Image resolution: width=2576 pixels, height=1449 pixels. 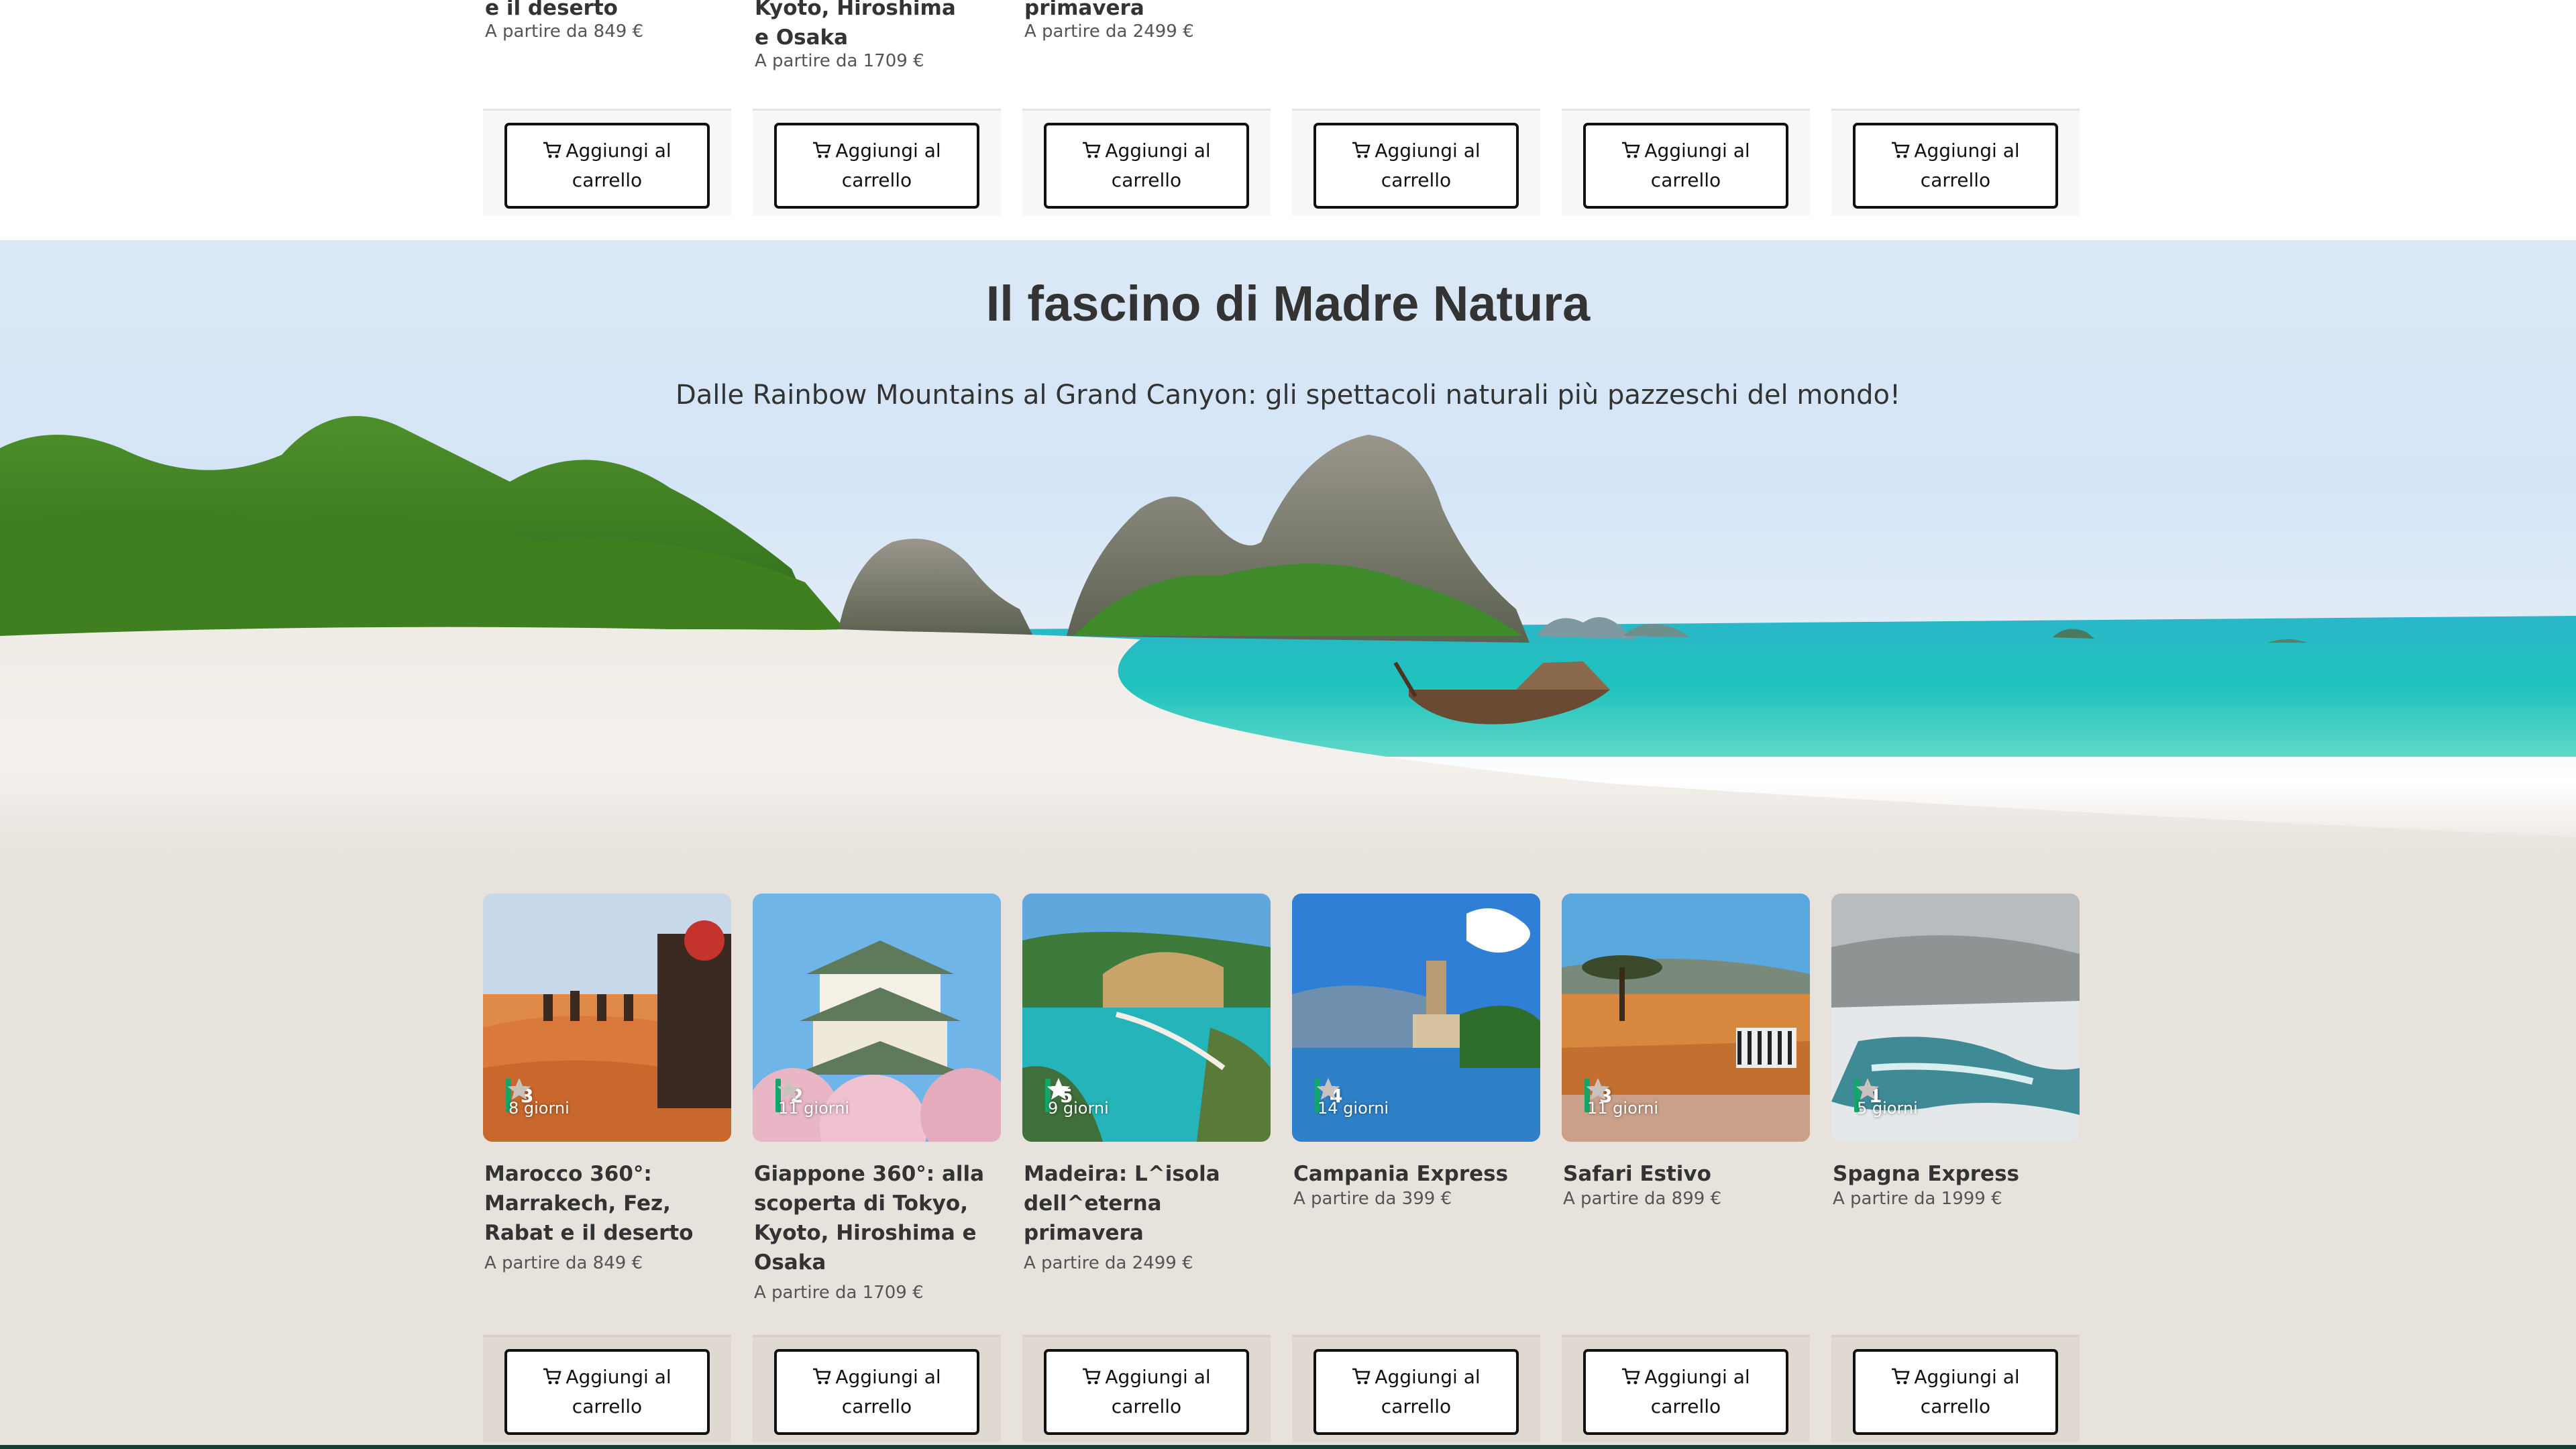 I want to click on duration-label: 14 giorni, so click(x=1353, y=1108).